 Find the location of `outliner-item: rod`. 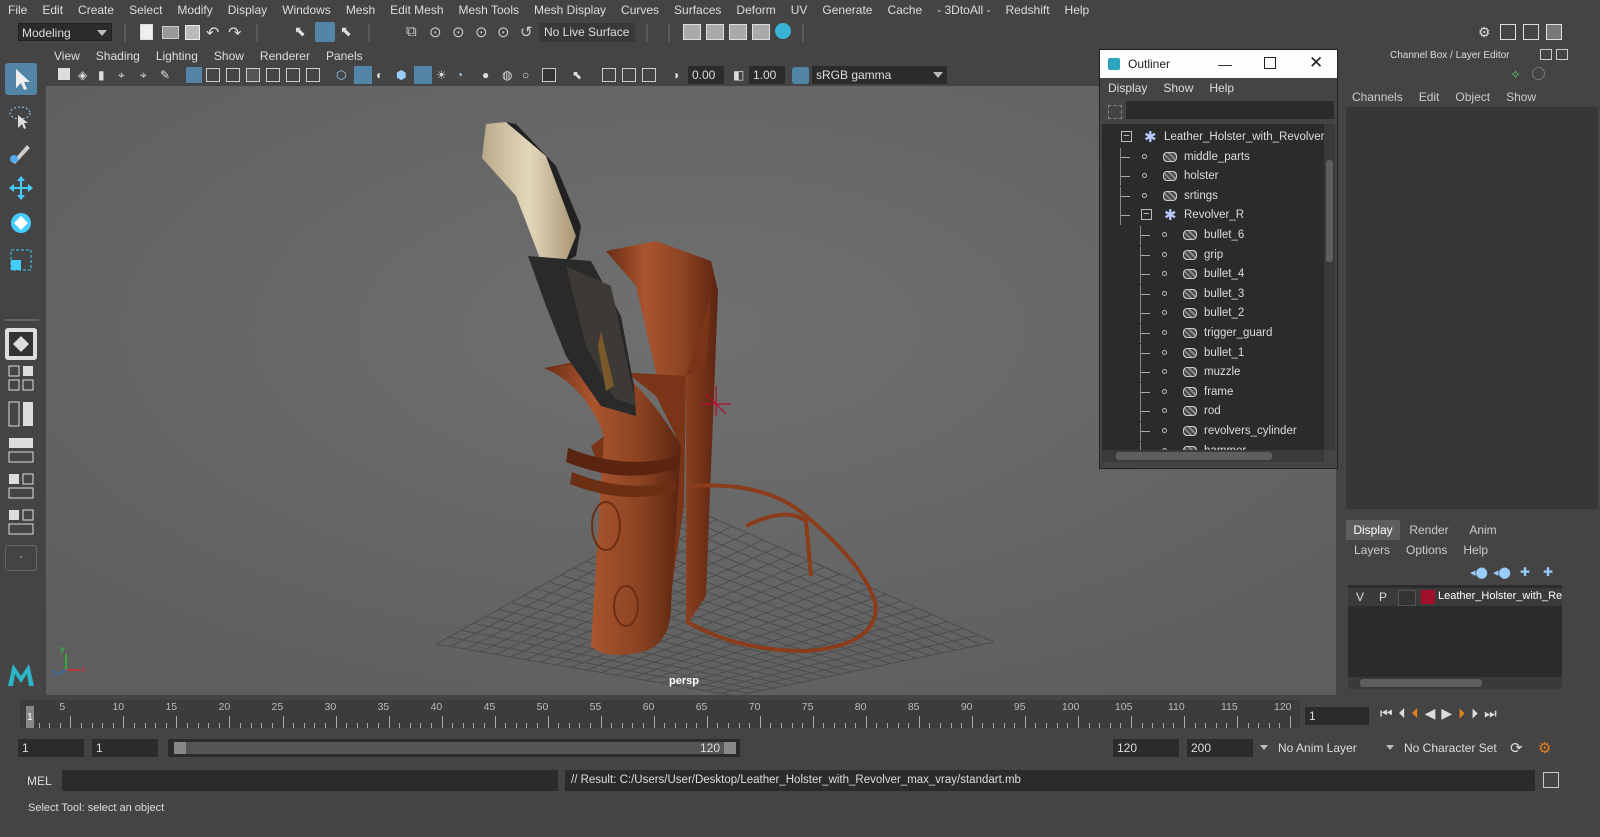

outliner-item: rod is located at coordinates (1213, 412).